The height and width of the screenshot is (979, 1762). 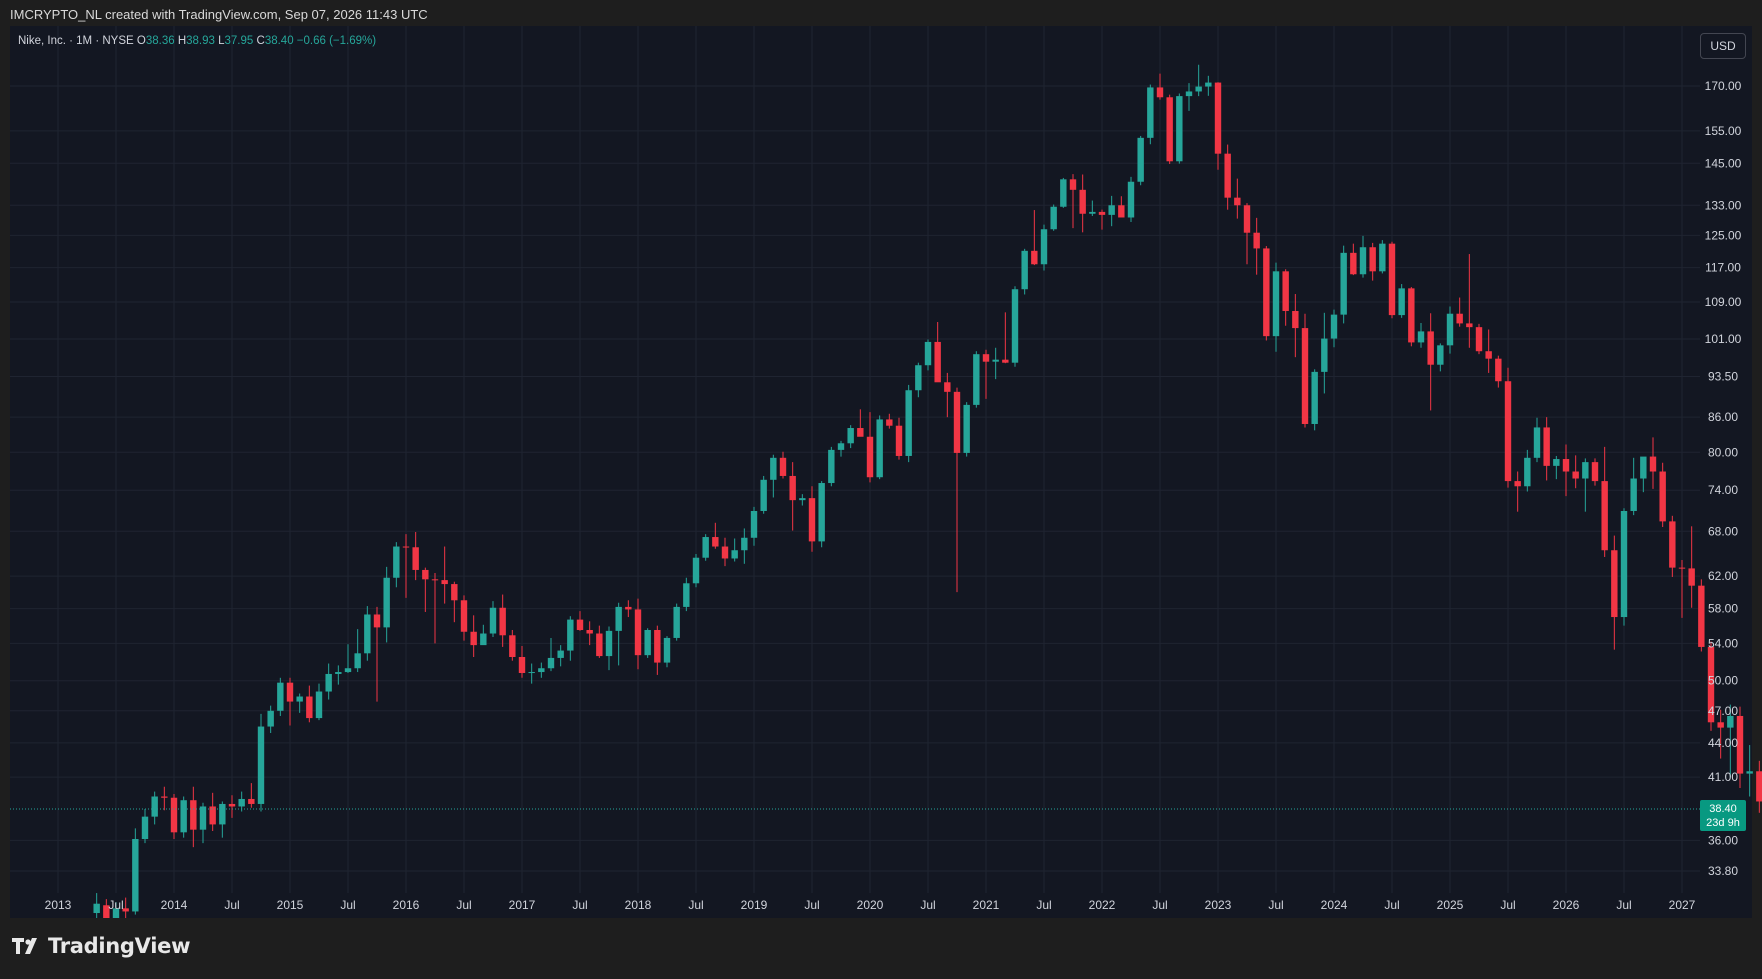 What do you see at coordinates (406, 905) in the screenshot?
I see `x-tick-label: 2016` at bounding box center [406, 905].